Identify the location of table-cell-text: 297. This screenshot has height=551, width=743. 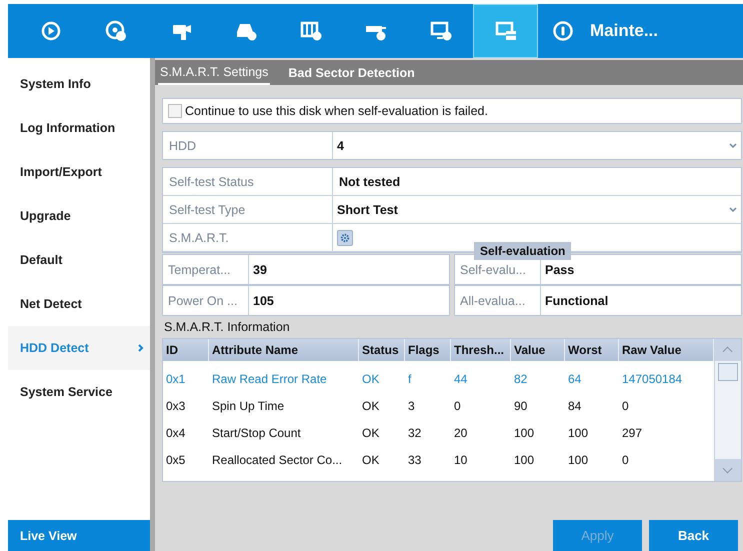
(632, 433).